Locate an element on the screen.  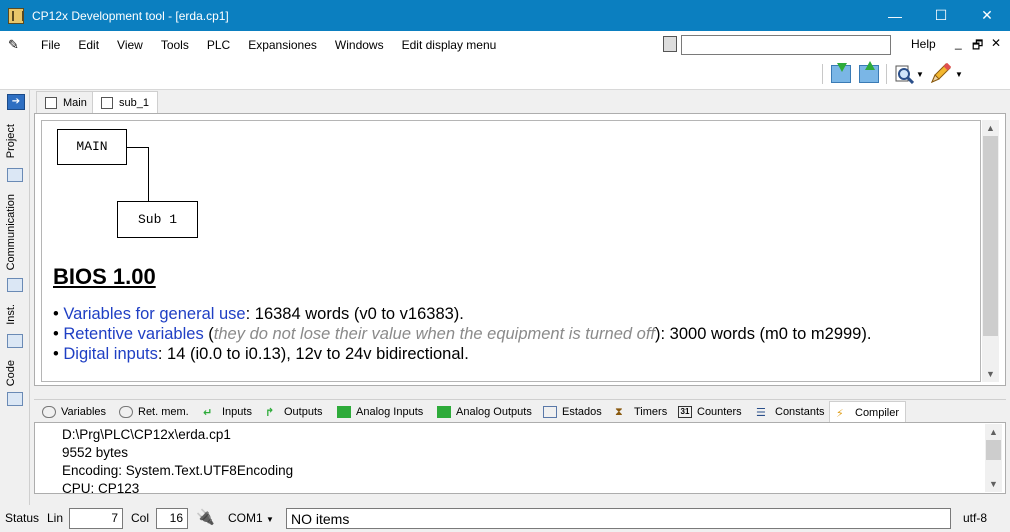
status-message: NO items is located at coordinates (618, 518).